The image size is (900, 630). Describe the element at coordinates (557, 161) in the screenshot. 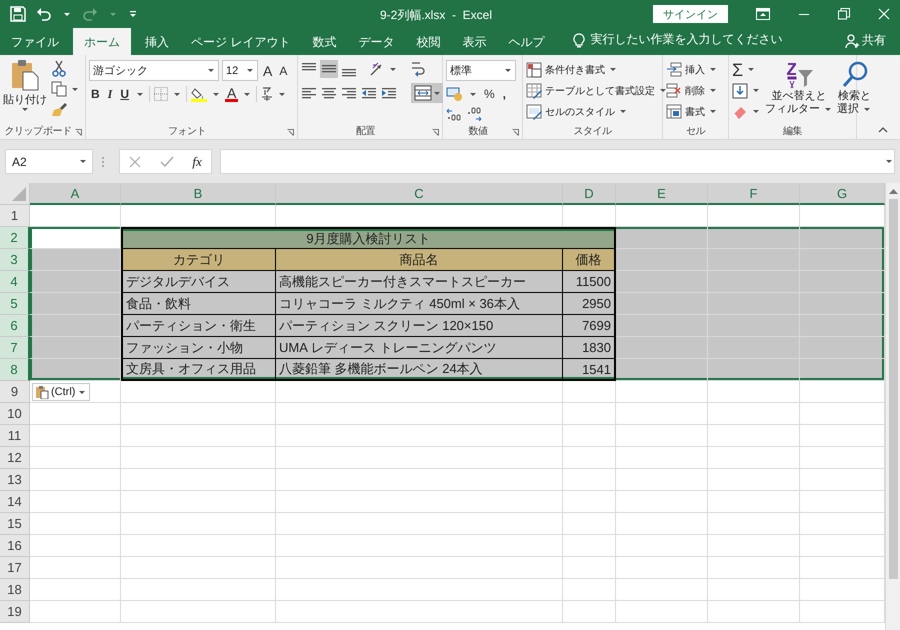

I see `formula-input` at that location.